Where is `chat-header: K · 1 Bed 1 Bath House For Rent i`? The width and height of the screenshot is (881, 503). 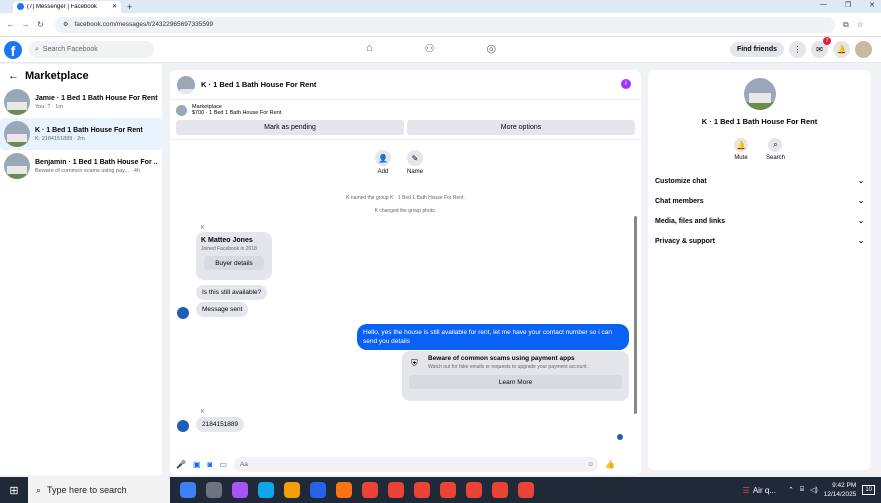
chat-header: K · 1 Bed 1 Bath House For Rent i is located at coordinates (405, 85).